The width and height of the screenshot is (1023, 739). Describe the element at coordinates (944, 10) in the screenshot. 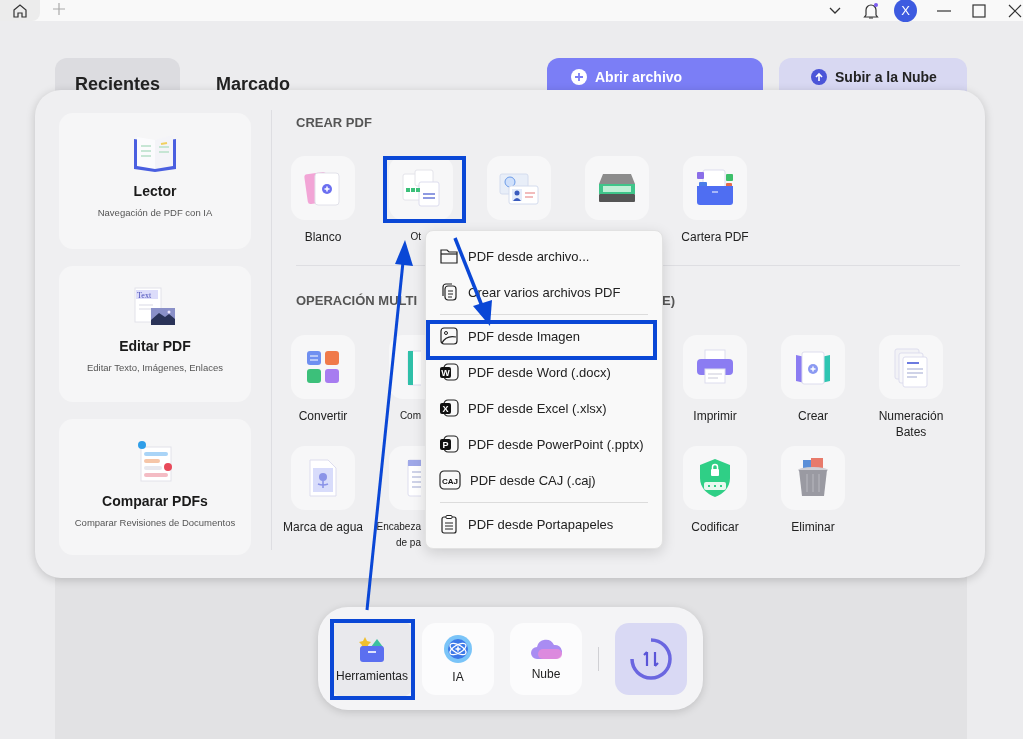

I see `minimize-icon` at that location.